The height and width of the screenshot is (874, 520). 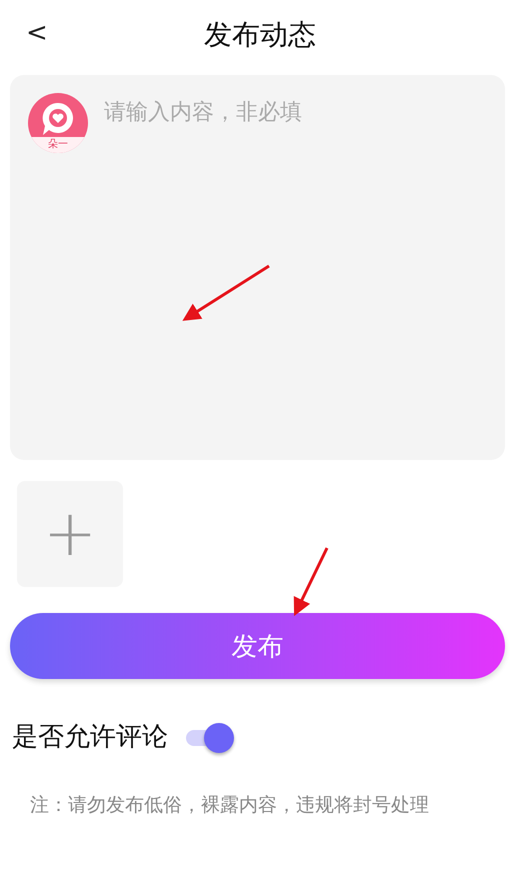 What do you see at coordinates (295, 125) in the screenshot?
I see `content-field: 请输入内容，非必填` at bounding box center [295, 125].